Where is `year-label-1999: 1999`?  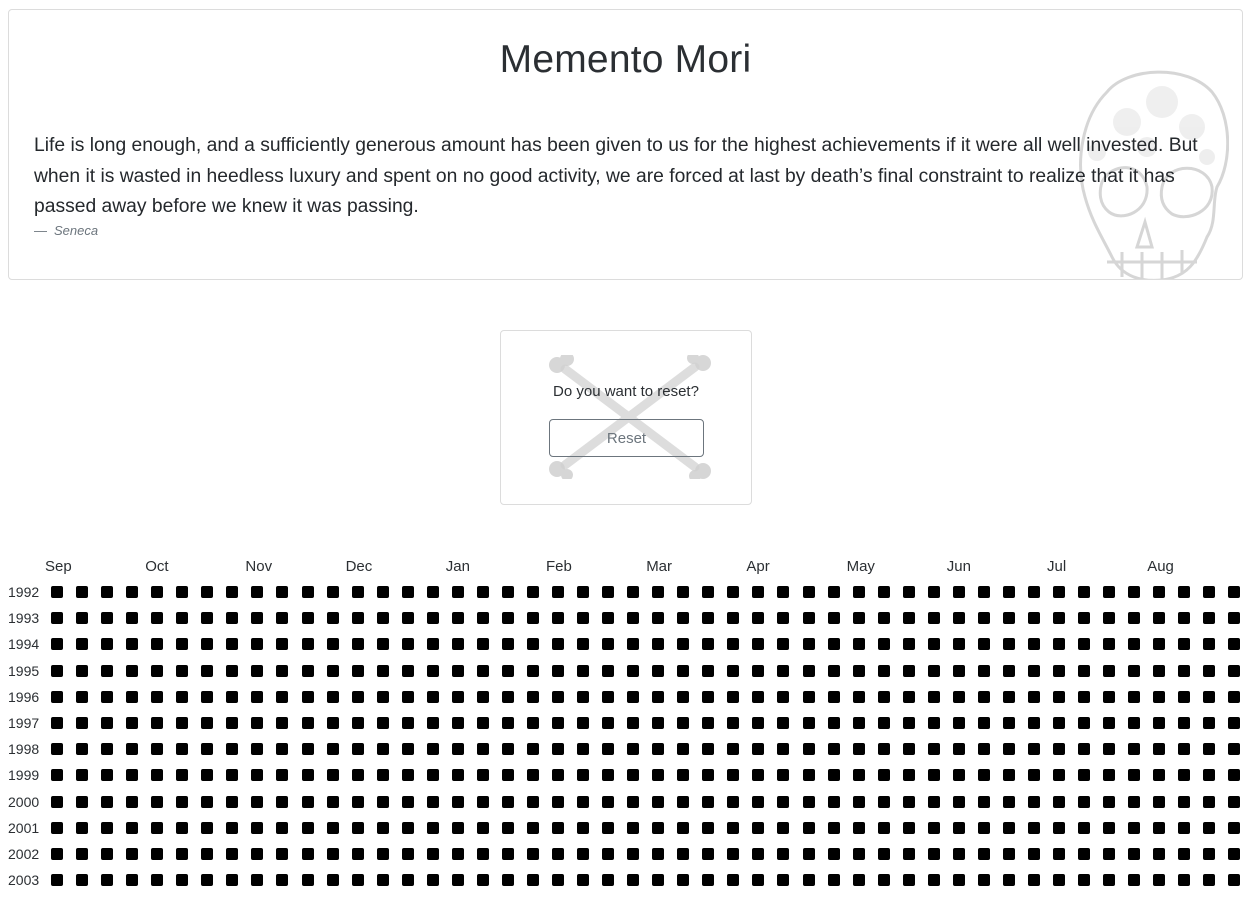 year-label-1999: 1999 is located at coordinates (24, 775).